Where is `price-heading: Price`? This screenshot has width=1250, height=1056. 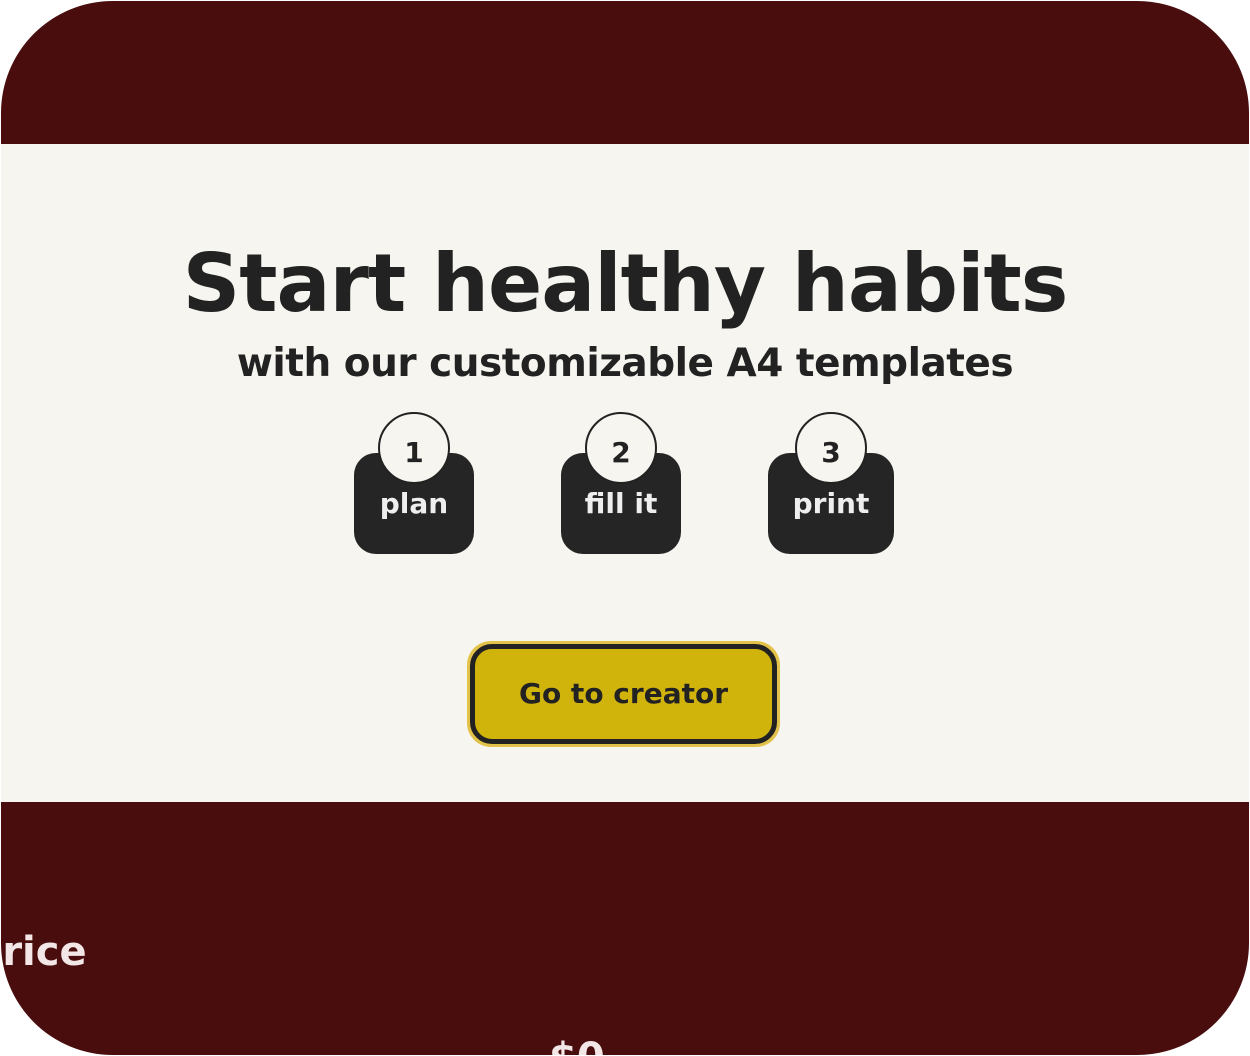
price-heading: Price is located at coordinates (44, 952).